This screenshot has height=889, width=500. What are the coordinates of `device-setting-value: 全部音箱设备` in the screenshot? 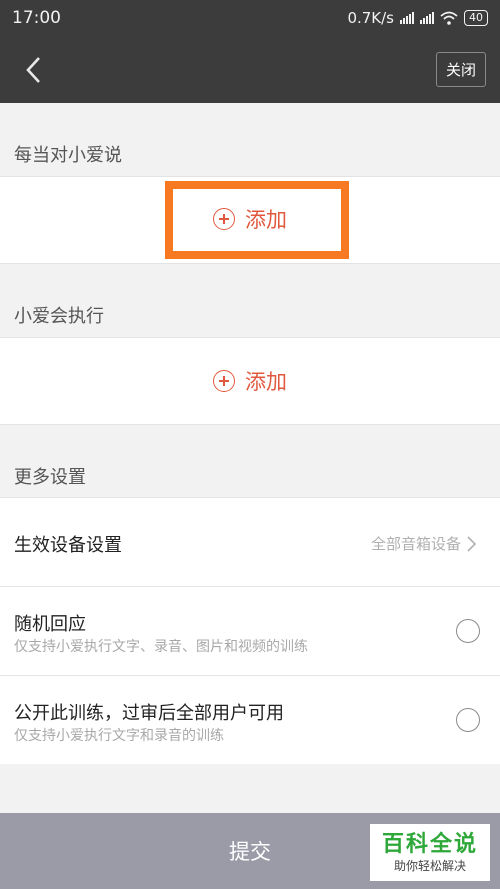 It's located at (423, 543).